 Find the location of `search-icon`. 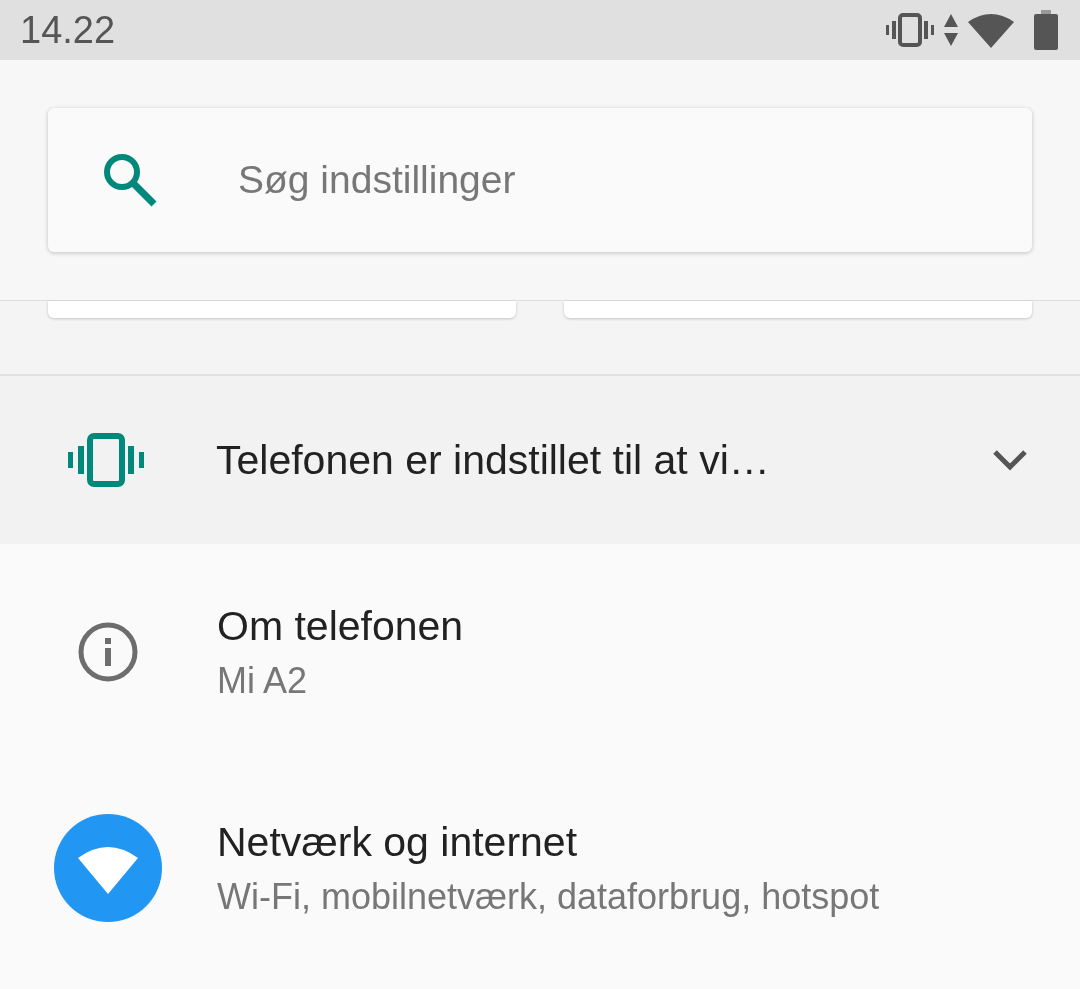

search-icon is located at coordinates (130, 180).